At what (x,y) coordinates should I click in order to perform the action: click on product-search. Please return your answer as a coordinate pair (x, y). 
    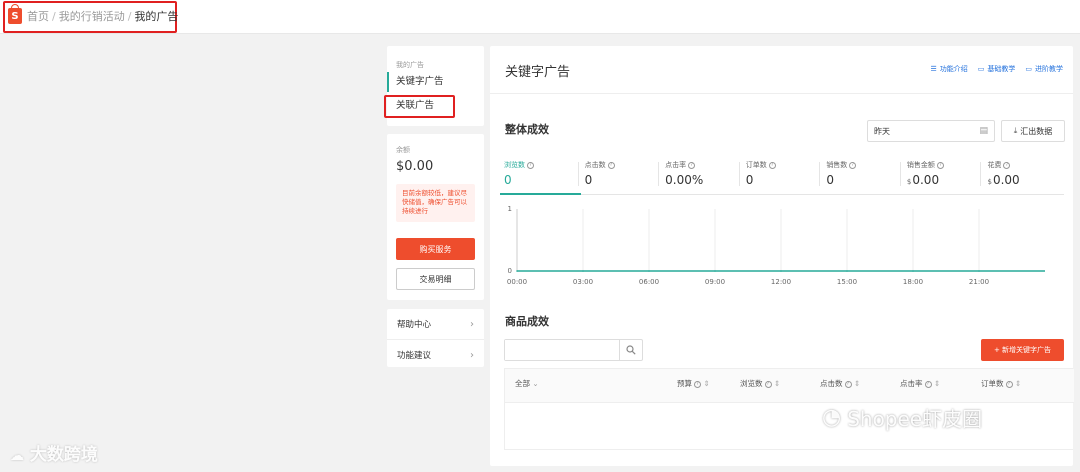
    Looking at the image, I should click on (573, 350).